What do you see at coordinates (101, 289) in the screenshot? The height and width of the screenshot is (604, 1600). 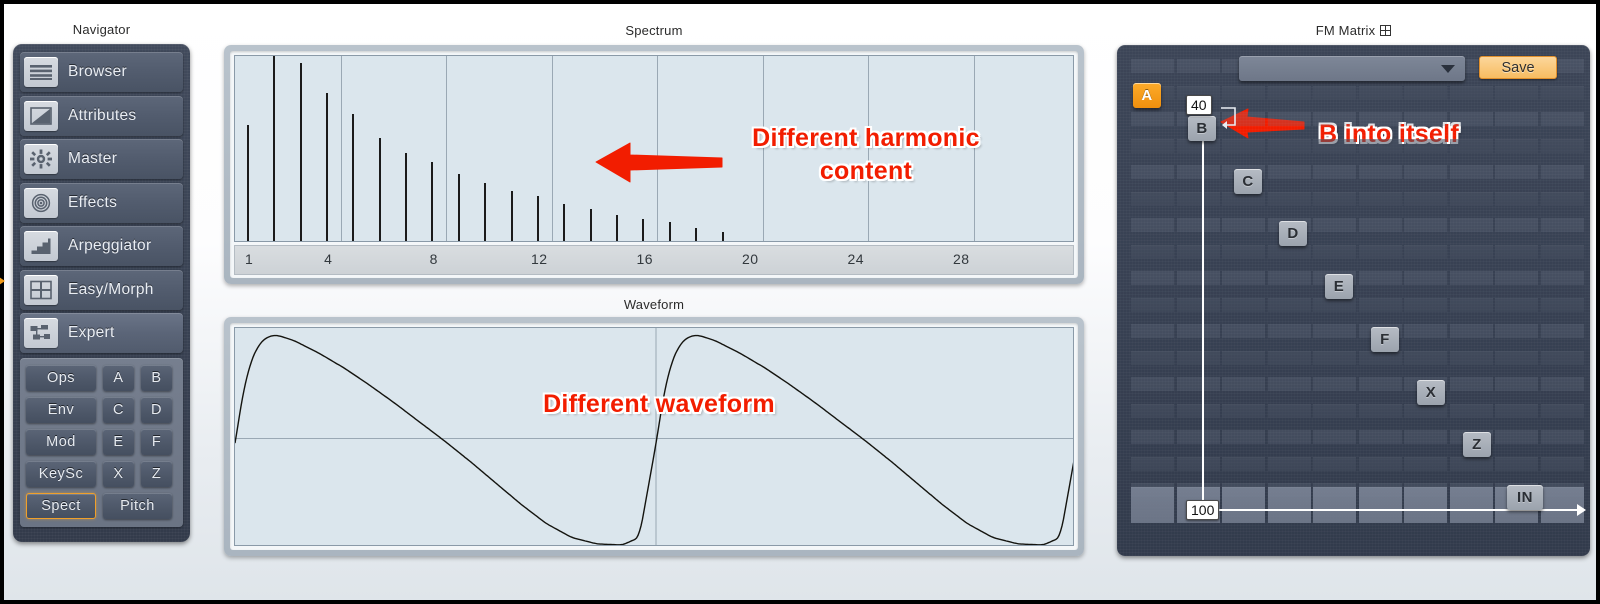 I see `sidebar-item-easy-morph: Easy/Morph` at bounding box center [101, 289].